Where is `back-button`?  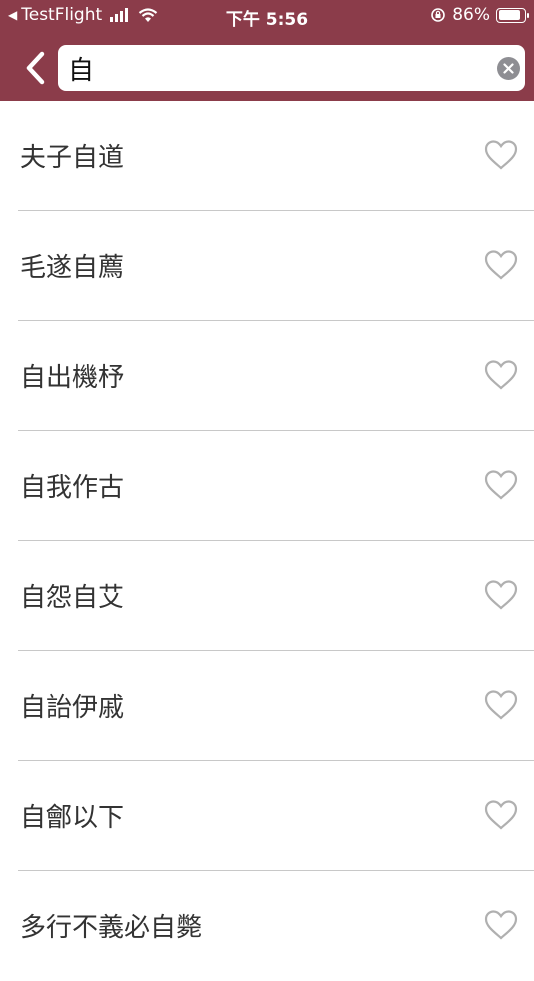
back-button is located at coordinates (35, 68).